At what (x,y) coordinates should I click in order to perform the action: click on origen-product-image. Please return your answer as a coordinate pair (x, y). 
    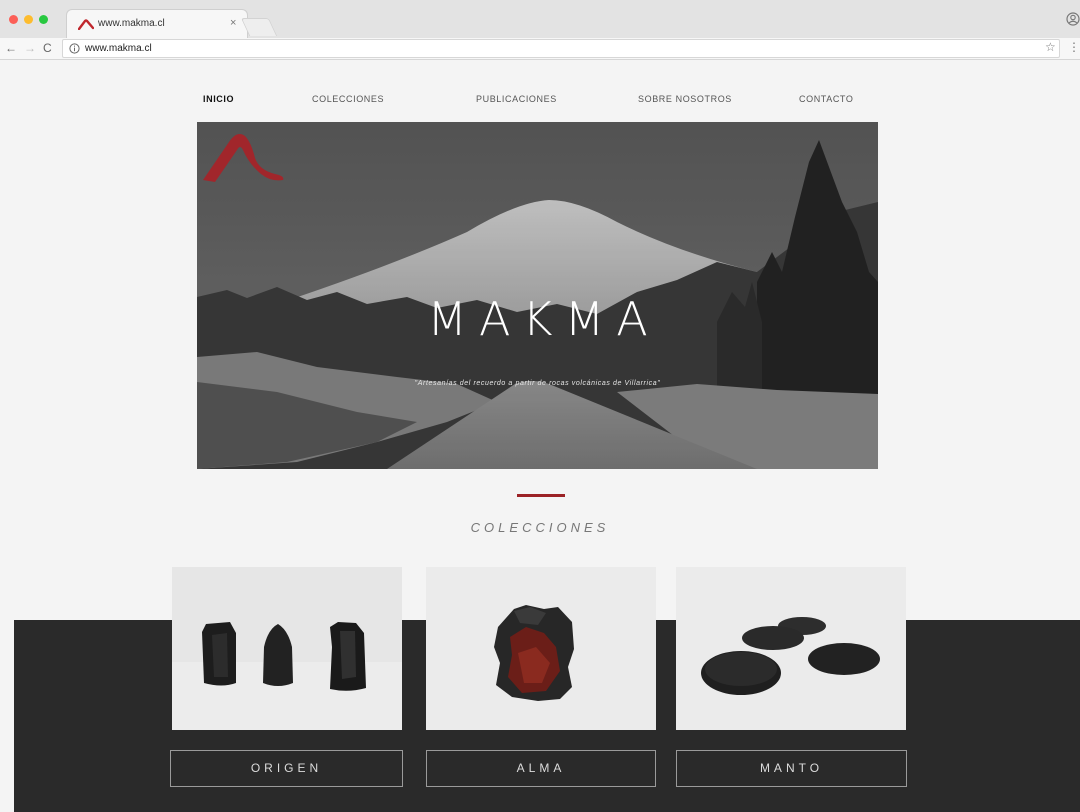
    Looking at the image, I should click on (287, 648).